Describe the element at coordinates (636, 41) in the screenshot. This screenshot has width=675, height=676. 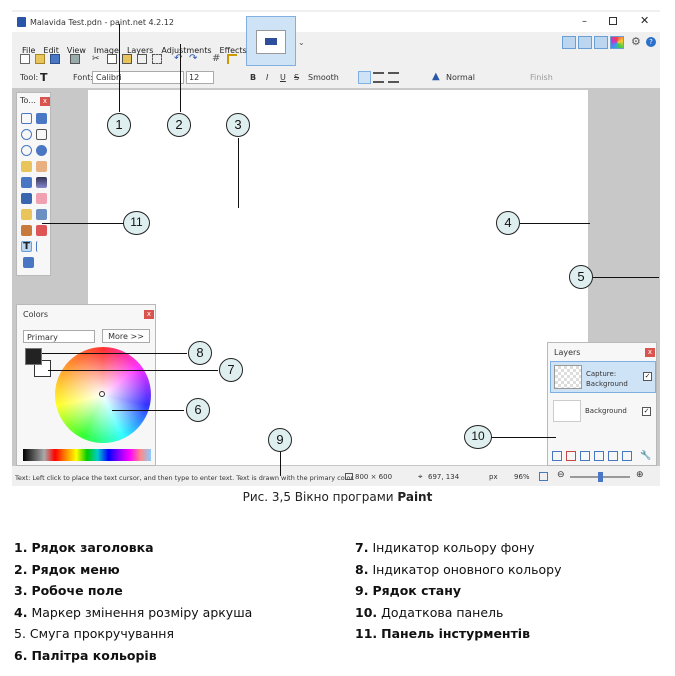
I see `settings-gear-icon: ⚙` at that location.